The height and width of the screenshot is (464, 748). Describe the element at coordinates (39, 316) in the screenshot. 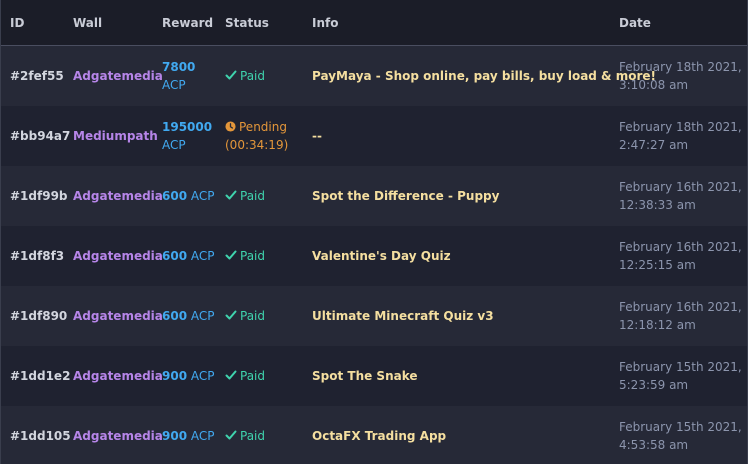

I see `row-id: #1df890` at that location.